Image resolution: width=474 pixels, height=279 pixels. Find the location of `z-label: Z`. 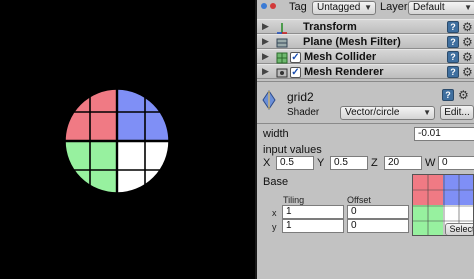

z-label: Z is located at coordinates (374, 163).